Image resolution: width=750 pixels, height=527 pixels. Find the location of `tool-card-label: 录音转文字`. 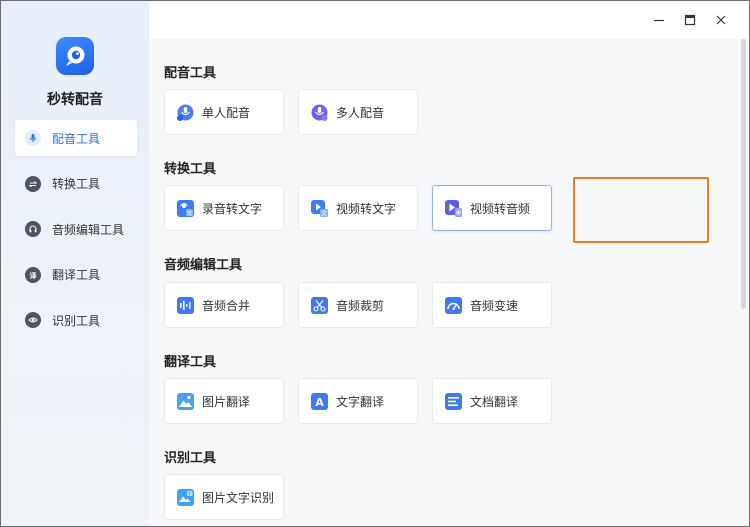

tool-card-label: 录音转文字 is located at coordinates (232, 208).